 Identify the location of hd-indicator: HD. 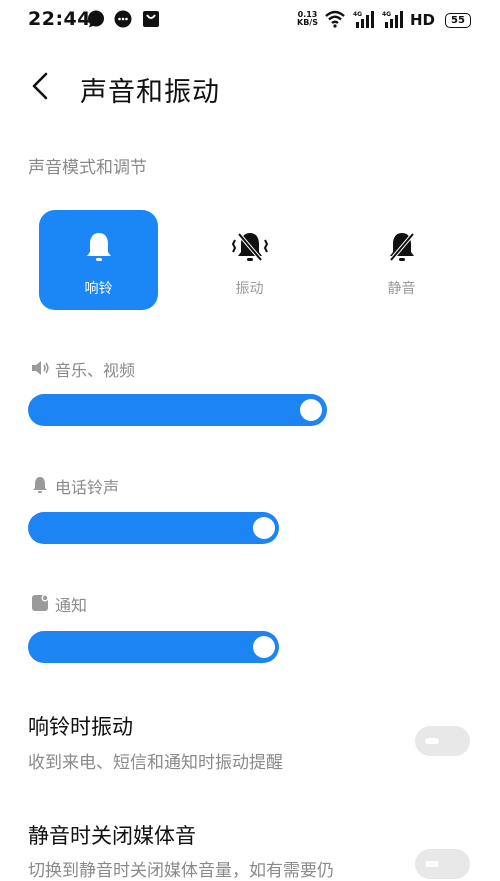
(423, 20).